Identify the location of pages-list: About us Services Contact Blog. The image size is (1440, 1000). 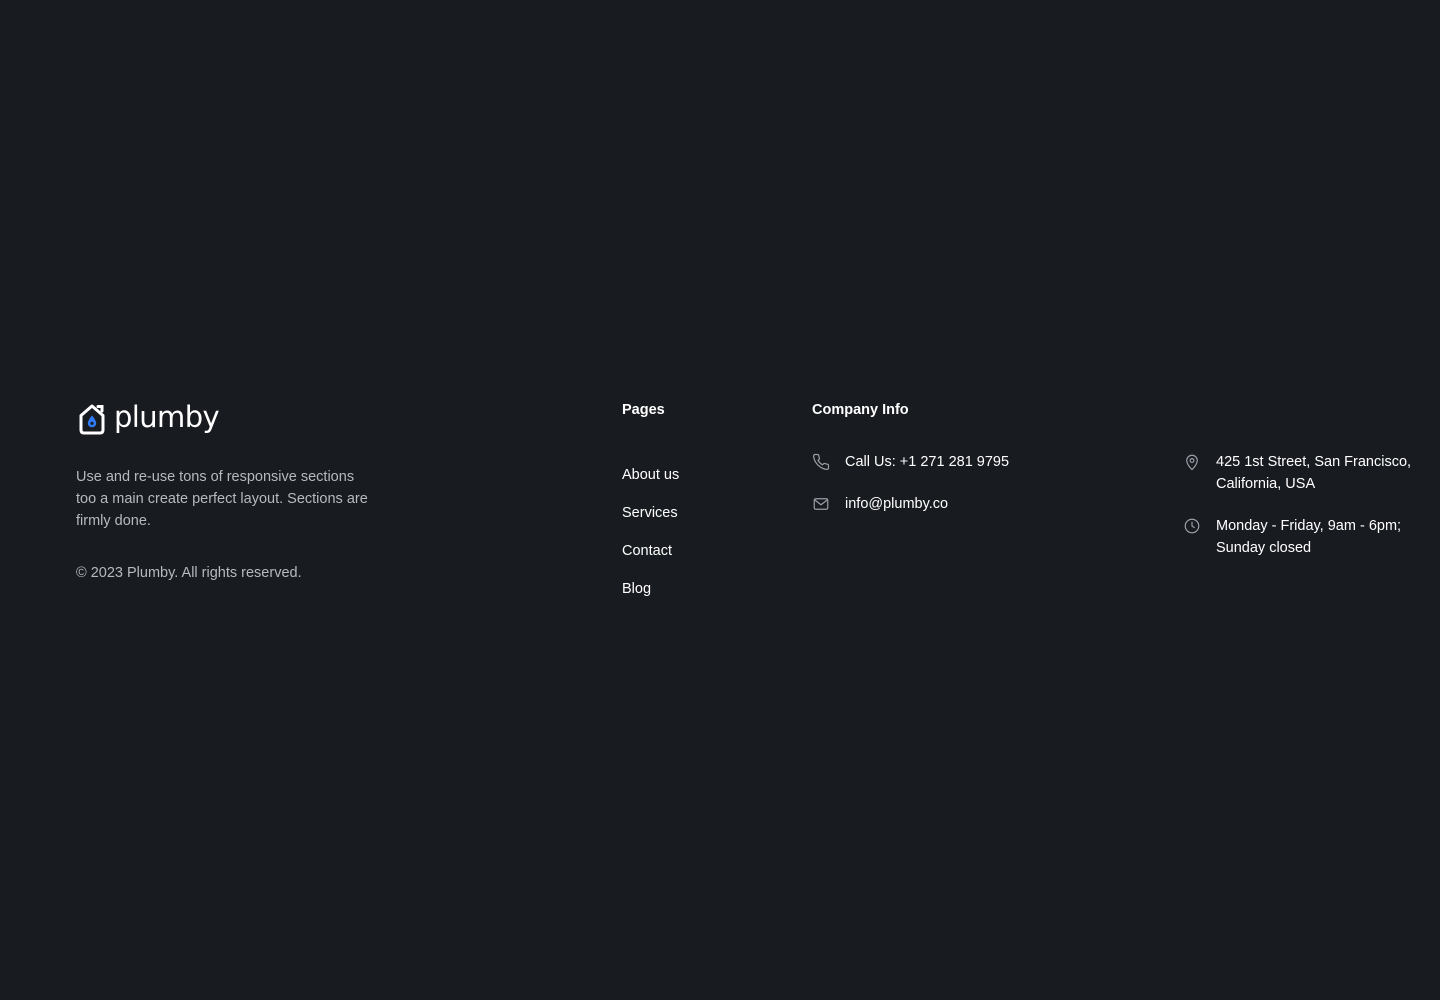
(650, 541).